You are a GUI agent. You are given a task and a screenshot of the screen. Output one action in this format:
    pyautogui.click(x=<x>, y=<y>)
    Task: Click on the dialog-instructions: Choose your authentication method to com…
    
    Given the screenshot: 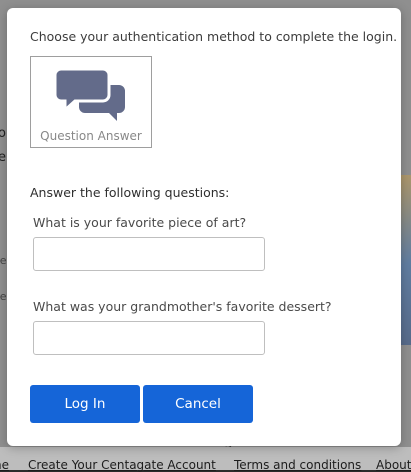 What is the action you would take?
    pyautogui.click(x=214, y=36)
    